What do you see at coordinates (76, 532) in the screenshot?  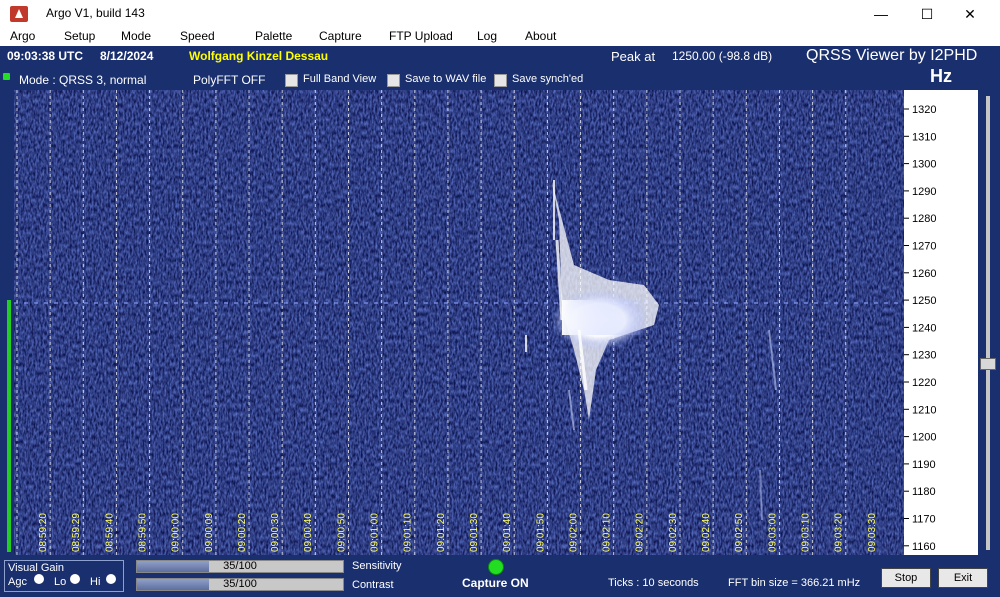 I see `time-tick-label: 08:59:29` at bounding box center [76, 532].